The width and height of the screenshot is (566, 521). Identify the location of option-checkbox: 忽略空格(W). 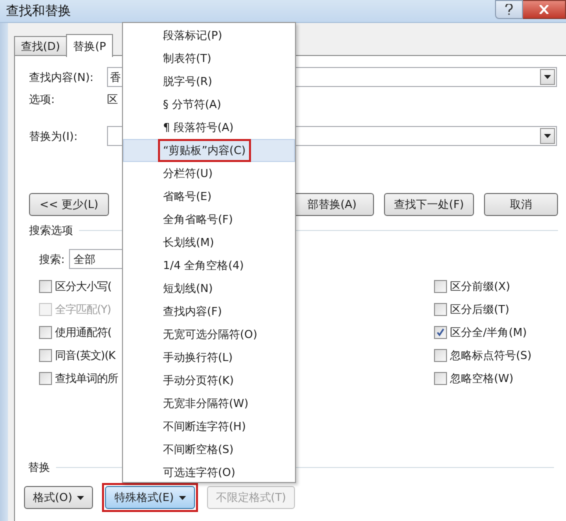
(496, 378).